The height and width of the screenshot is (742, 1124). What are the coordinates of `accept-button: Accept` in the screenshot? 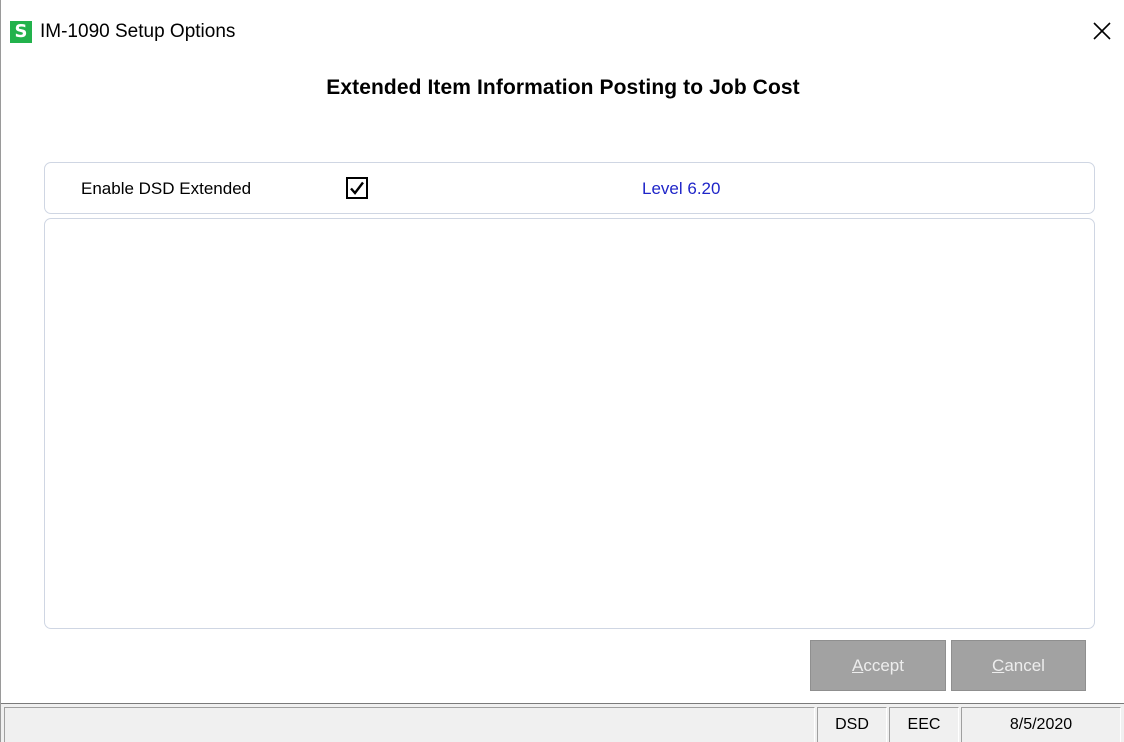 It's located at (878, 665).